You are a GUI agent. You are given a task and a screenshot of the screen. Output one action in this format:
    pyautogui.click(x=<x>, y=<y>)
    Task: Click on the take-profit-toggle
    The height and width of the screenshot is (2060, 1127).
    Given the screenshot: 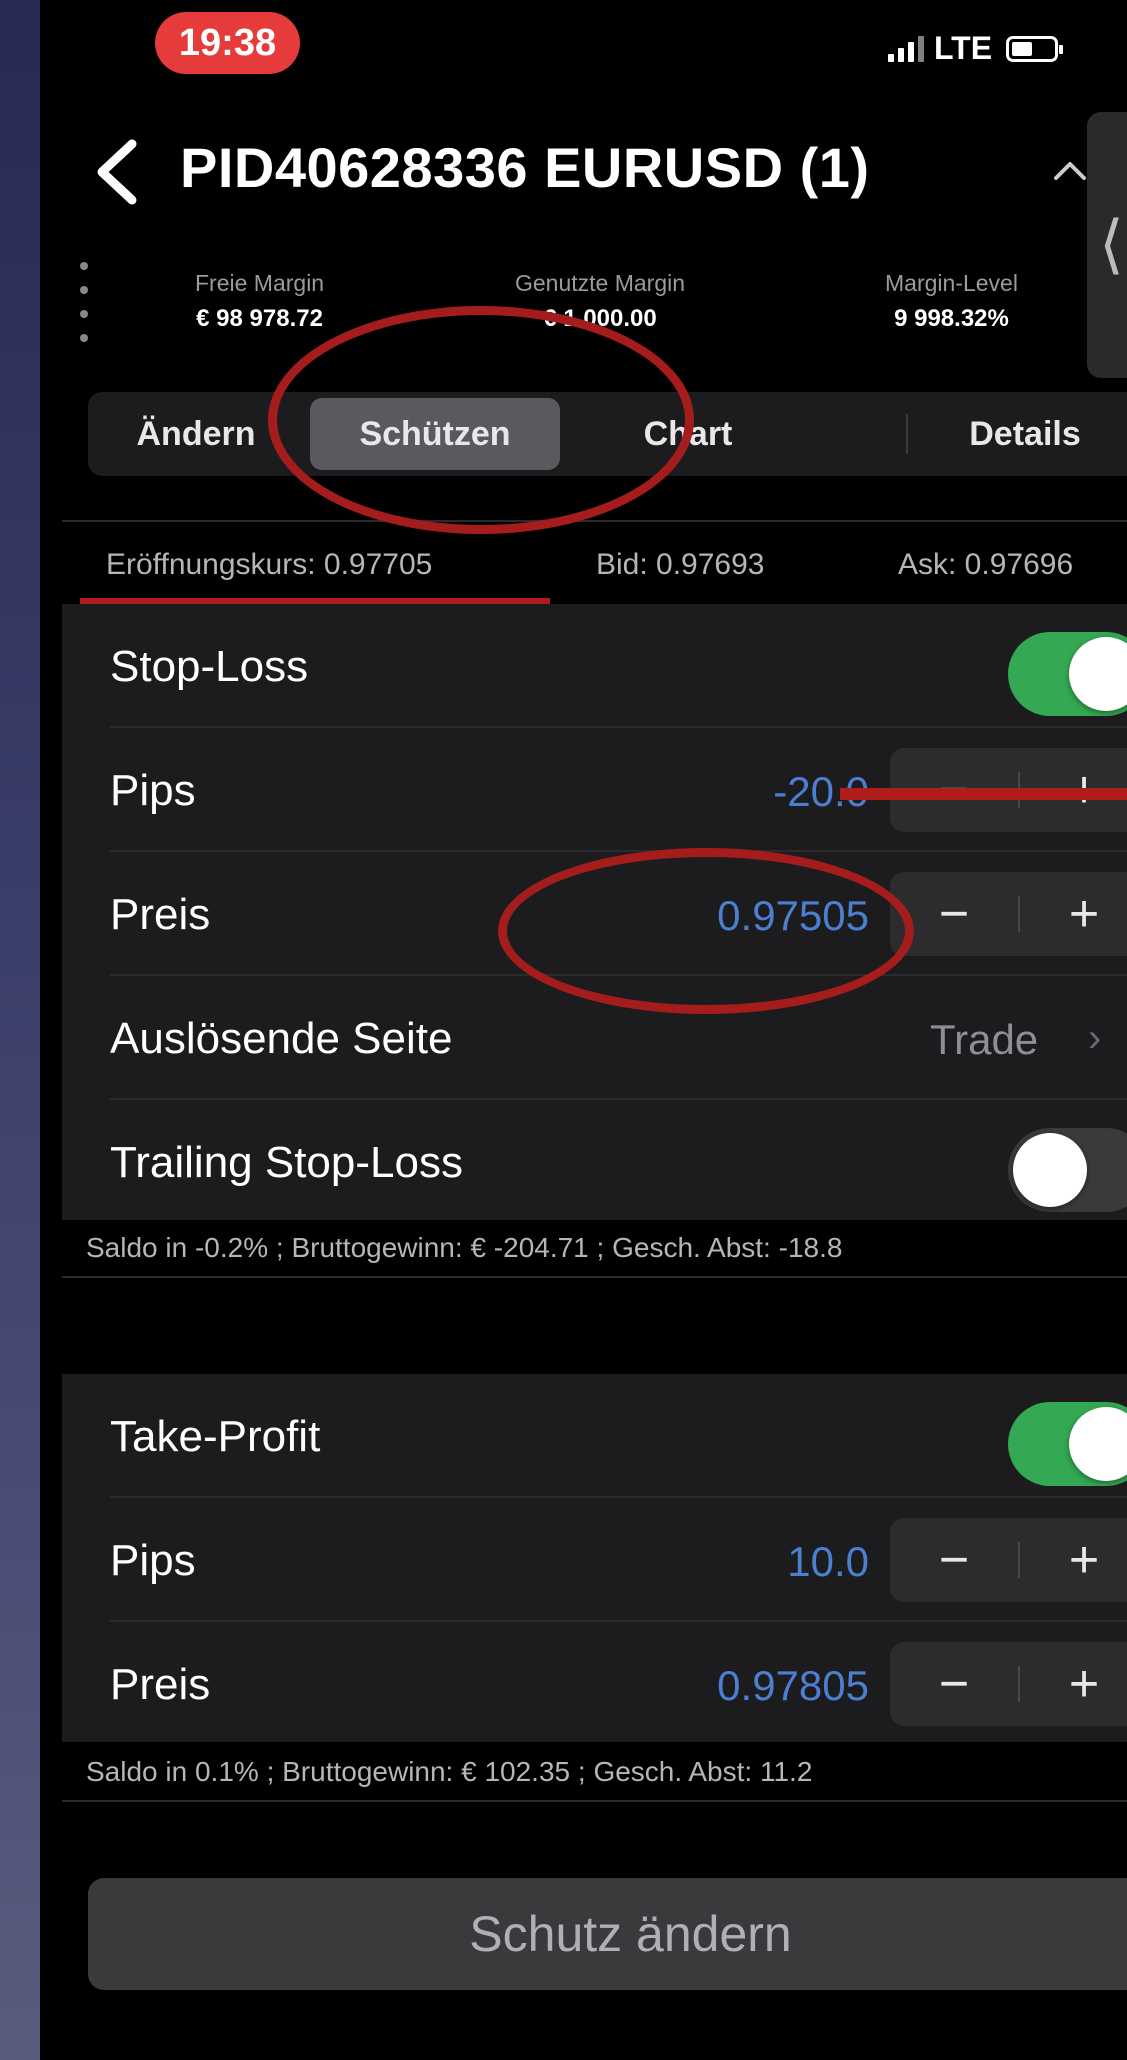 What is the action you would take?
    pyautogui.click(x=1067, y=1444)
    